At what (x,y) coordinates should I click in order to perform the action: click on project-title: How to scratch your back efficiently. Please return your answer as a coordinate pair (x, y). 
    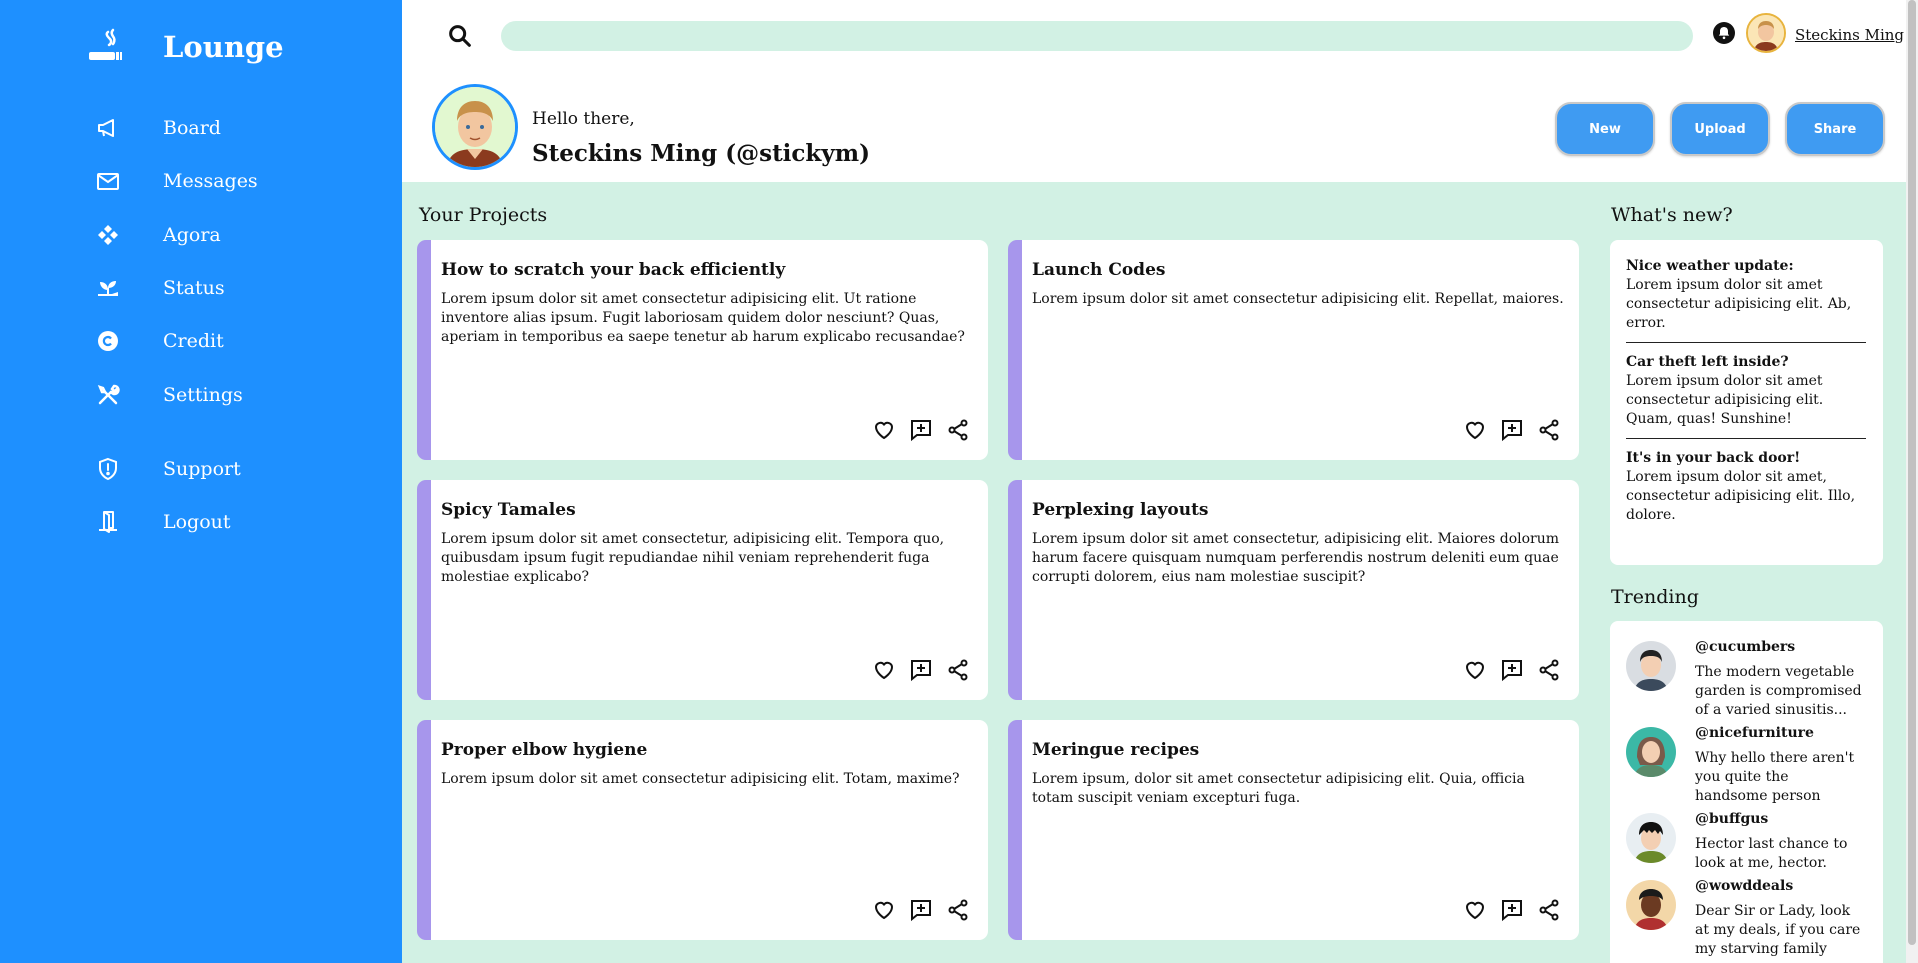
    Looking at the image, I should click on (613, 270).